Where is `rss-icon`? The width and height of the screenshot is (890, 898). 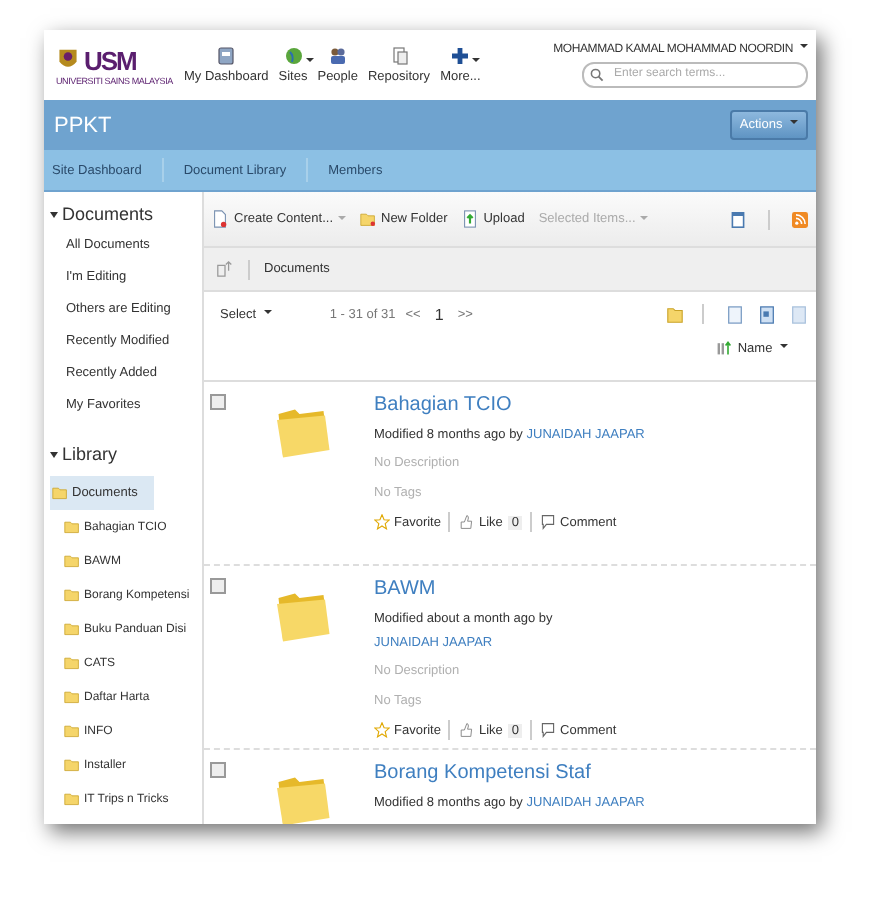 rss-icon is located at coordinates (800, 219).